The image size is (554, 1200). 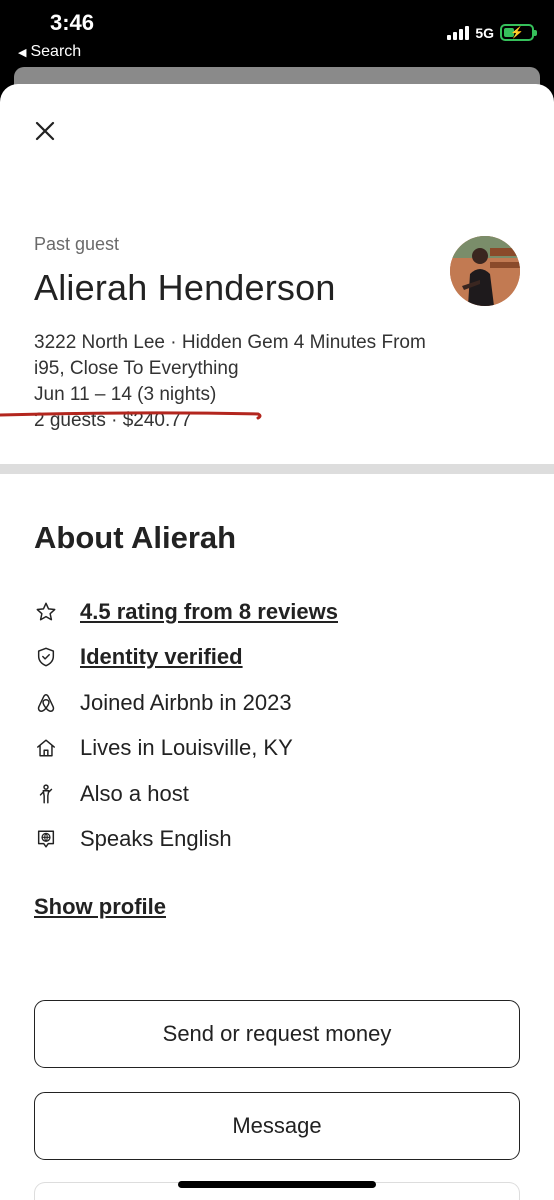 What do you see at coordinates (274, 658) in the screenshot?
I see `fact-identity: Identity verified` at bounding box center [274, 658].